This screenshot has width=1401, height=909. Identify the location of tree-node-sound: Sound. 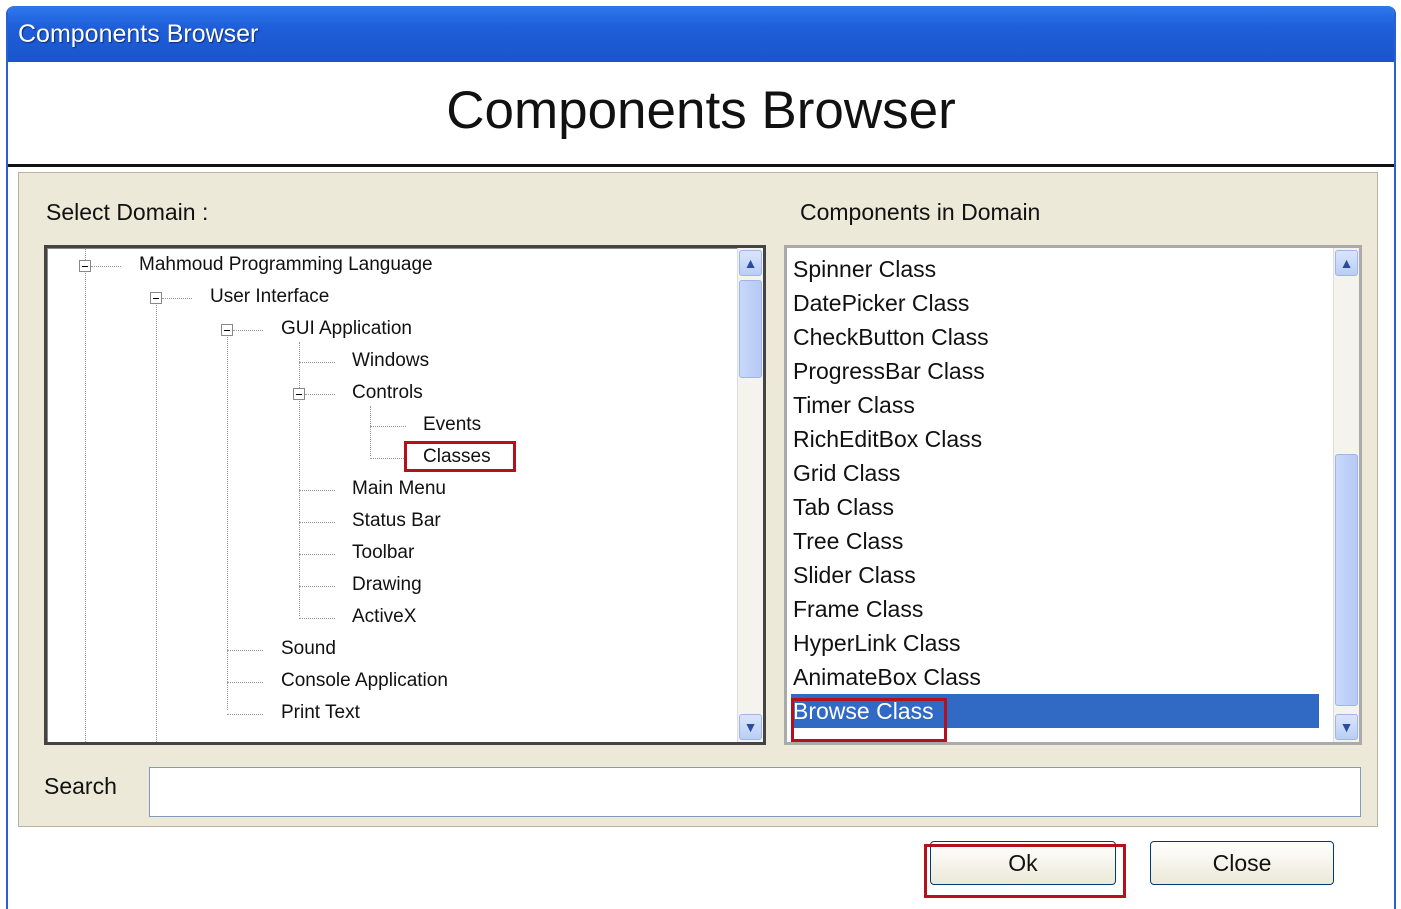
(308, 649).